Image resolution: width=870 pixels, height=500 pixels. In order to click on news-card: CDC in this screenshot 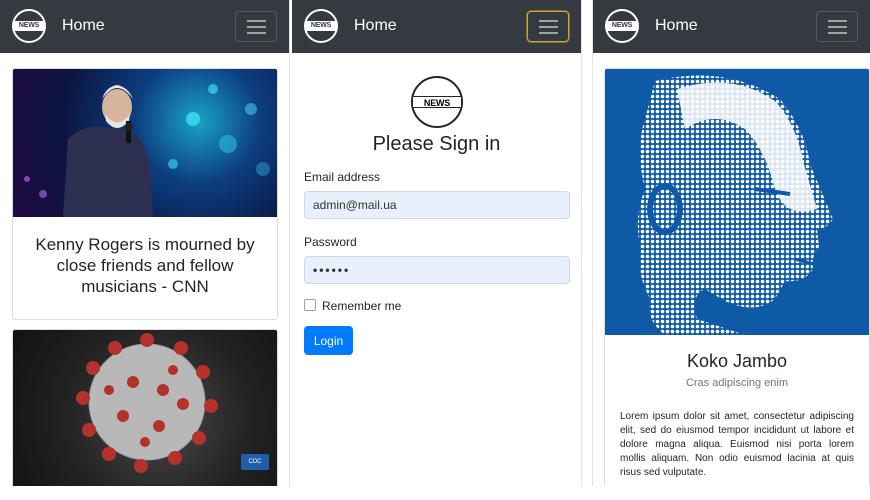, I will do `click(145, 407)`.